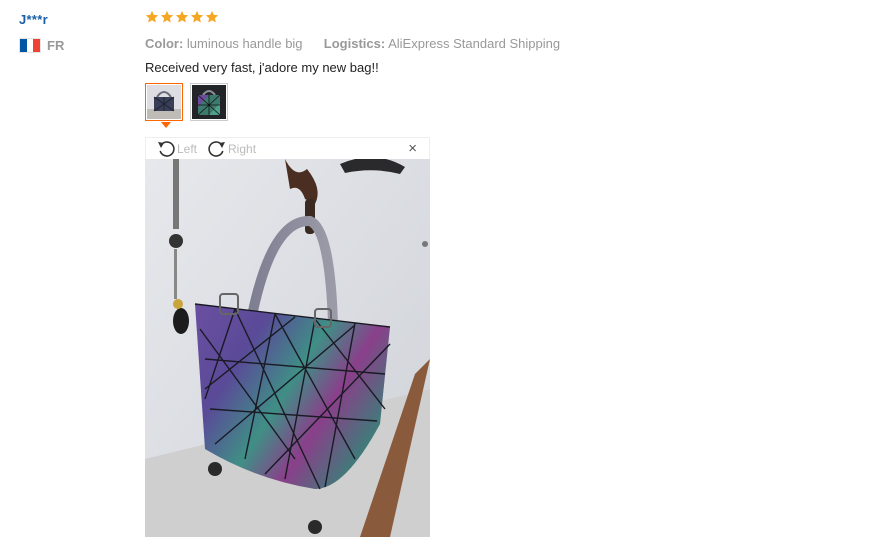 This screenshot has width=873, height=546. I want to click on reviewer-country: FR, so click(74, 45).